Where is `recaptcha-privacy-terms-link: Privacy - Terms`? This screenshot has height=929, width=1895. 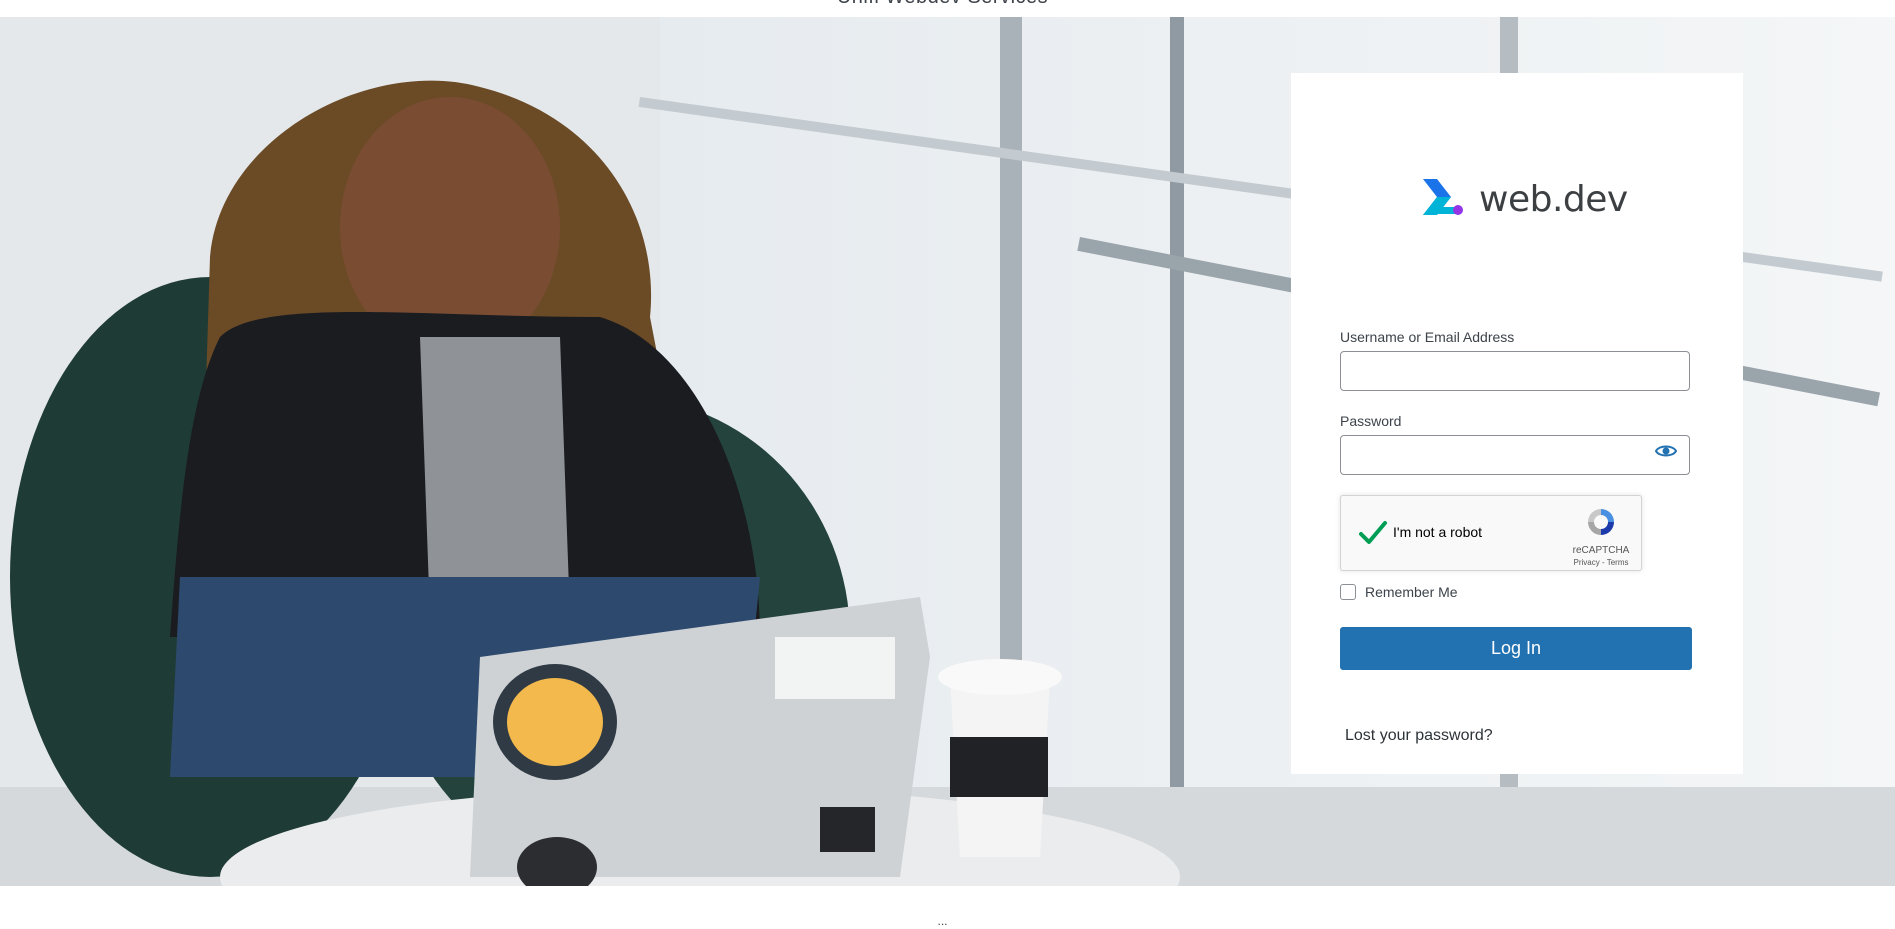
recaptcha-privacy-terms-link: Privacy - Terms is located at coordinates (1601, 562).